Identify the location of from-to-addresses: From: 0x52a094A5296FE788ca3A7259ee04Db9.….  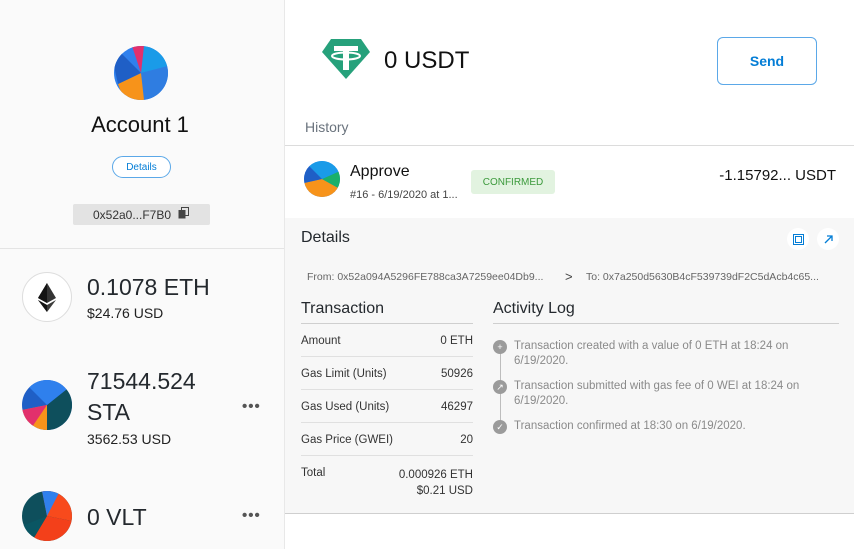
(569, 277).